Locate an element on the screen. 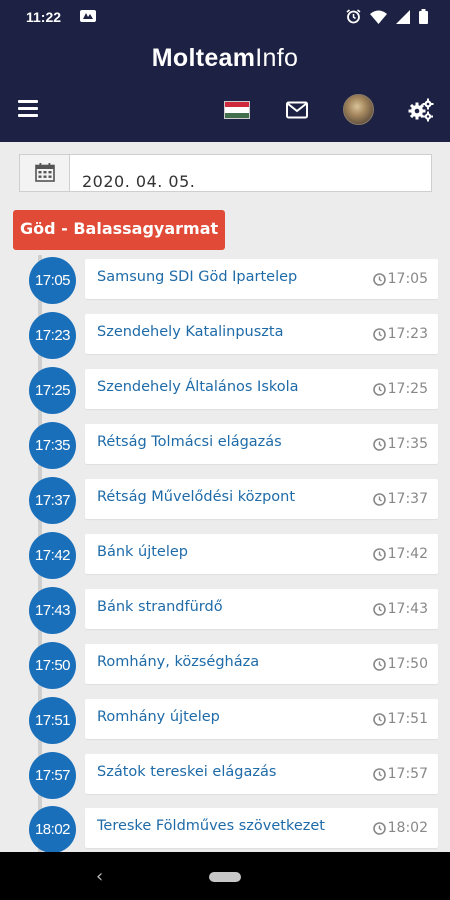 The height and width of the screenshot is (900, 450). stop-item: 17:35 Rétság Tolmácsi elágazás 17:35 is located at coordinates (225, 445).